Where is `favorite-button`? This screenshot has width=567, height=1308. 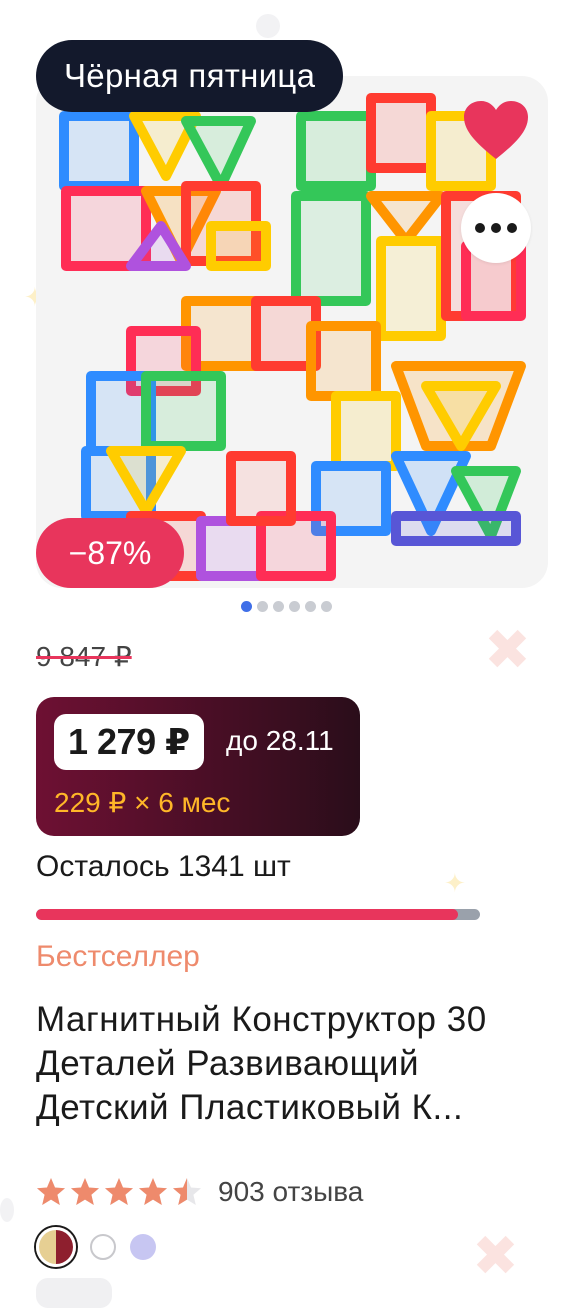
favorite-button is located at coordinates (496, 130).